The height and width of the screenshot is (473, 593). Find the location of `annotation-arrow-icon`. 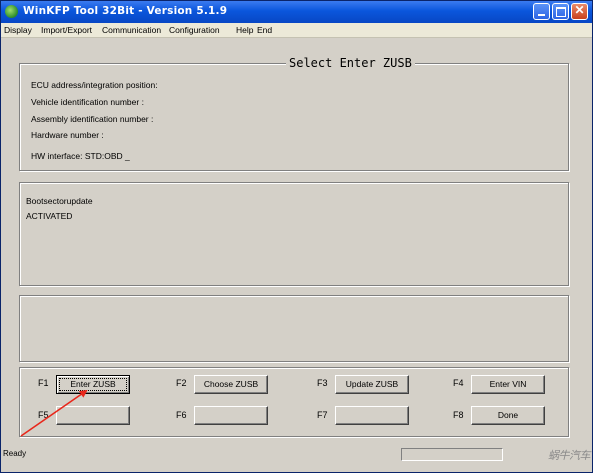

annotation-arrow-icon is located at coordinates (54, 413).